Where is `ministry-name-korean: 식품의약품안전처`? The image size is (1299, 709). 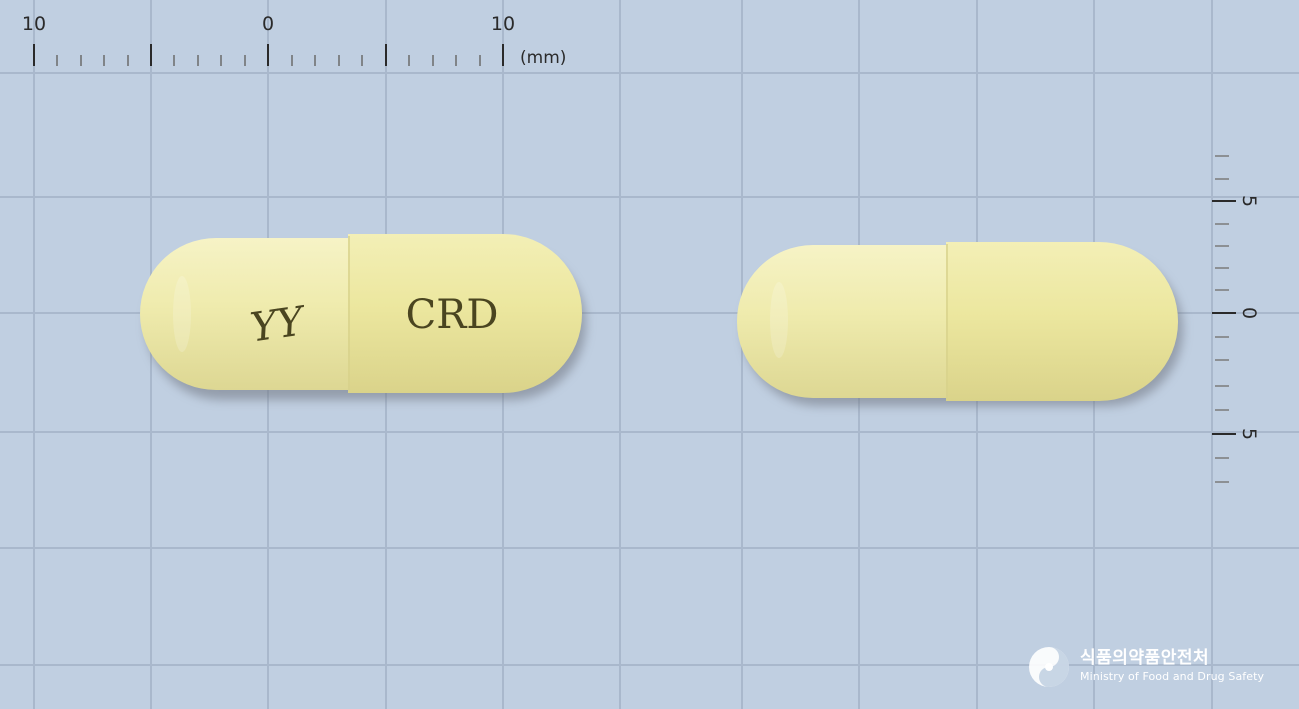 ministry-name-korean: 식품의약품안전처 is located at coordinates (1145, 658).